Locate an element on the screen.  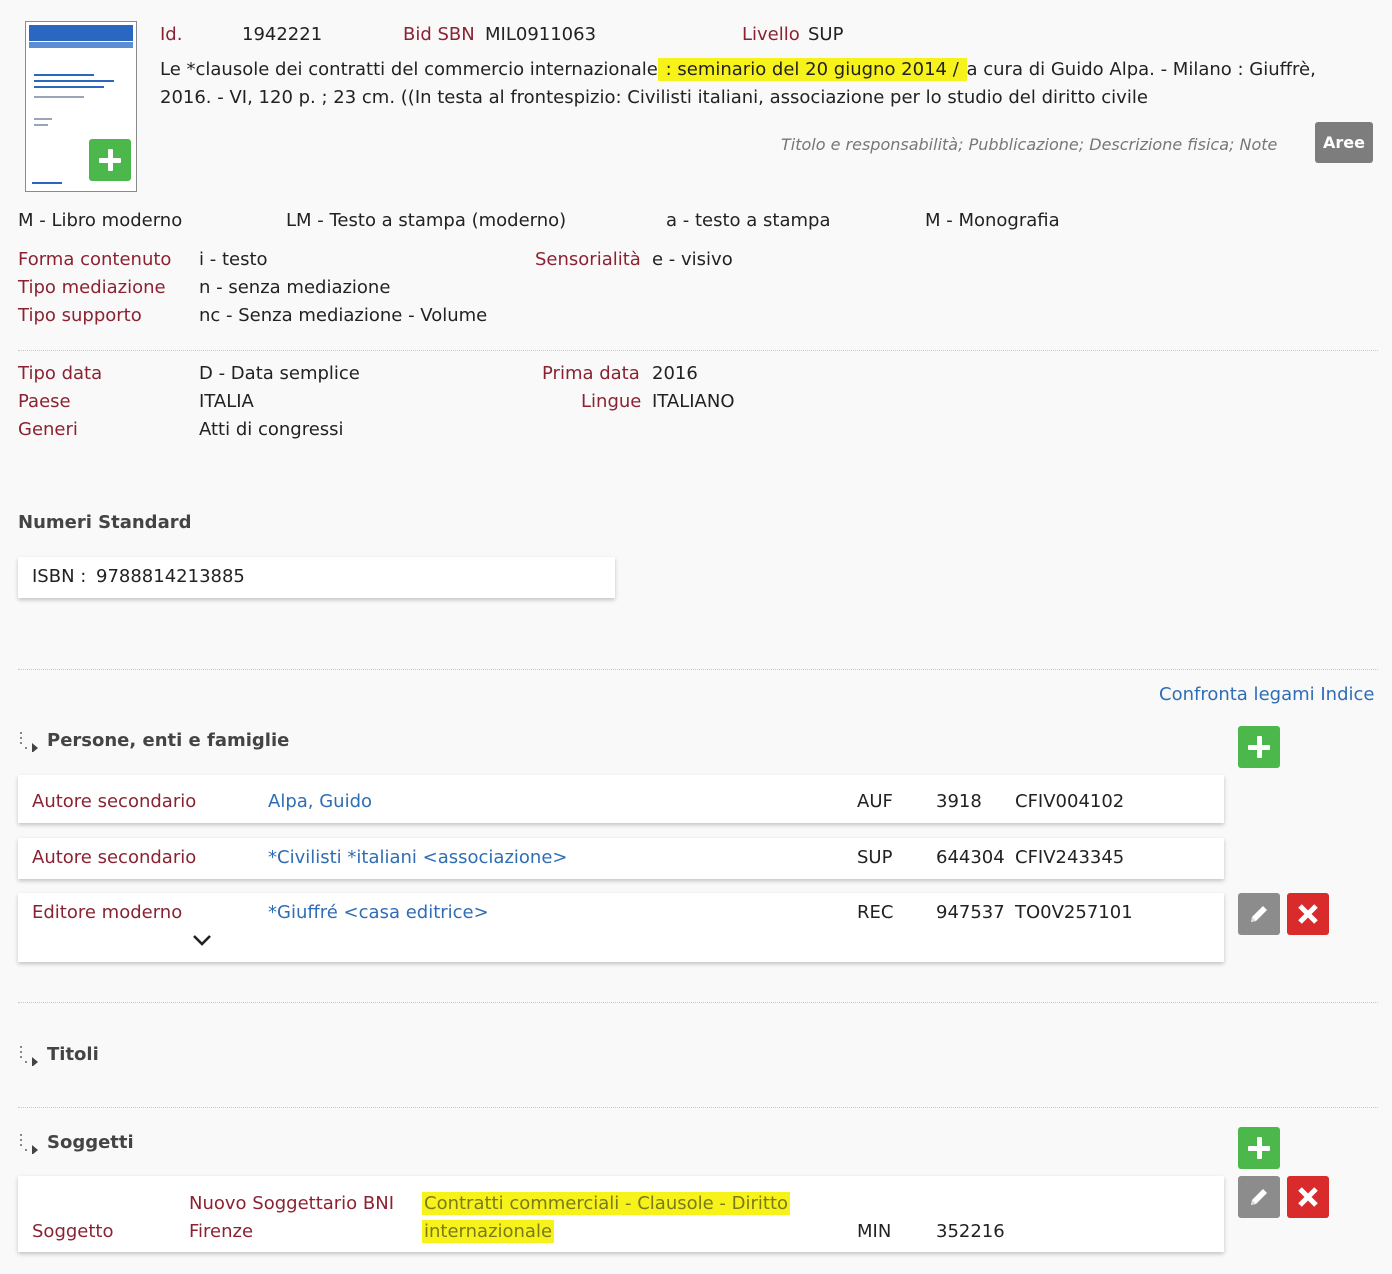
persona-number: 947537 is located at coordinates (970, 912).